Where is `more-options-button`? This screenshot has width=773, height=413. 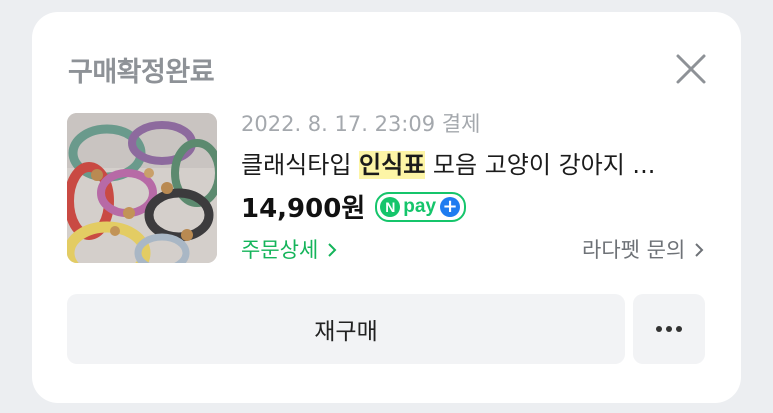
more-options-button is located at coordinates (669, 329).